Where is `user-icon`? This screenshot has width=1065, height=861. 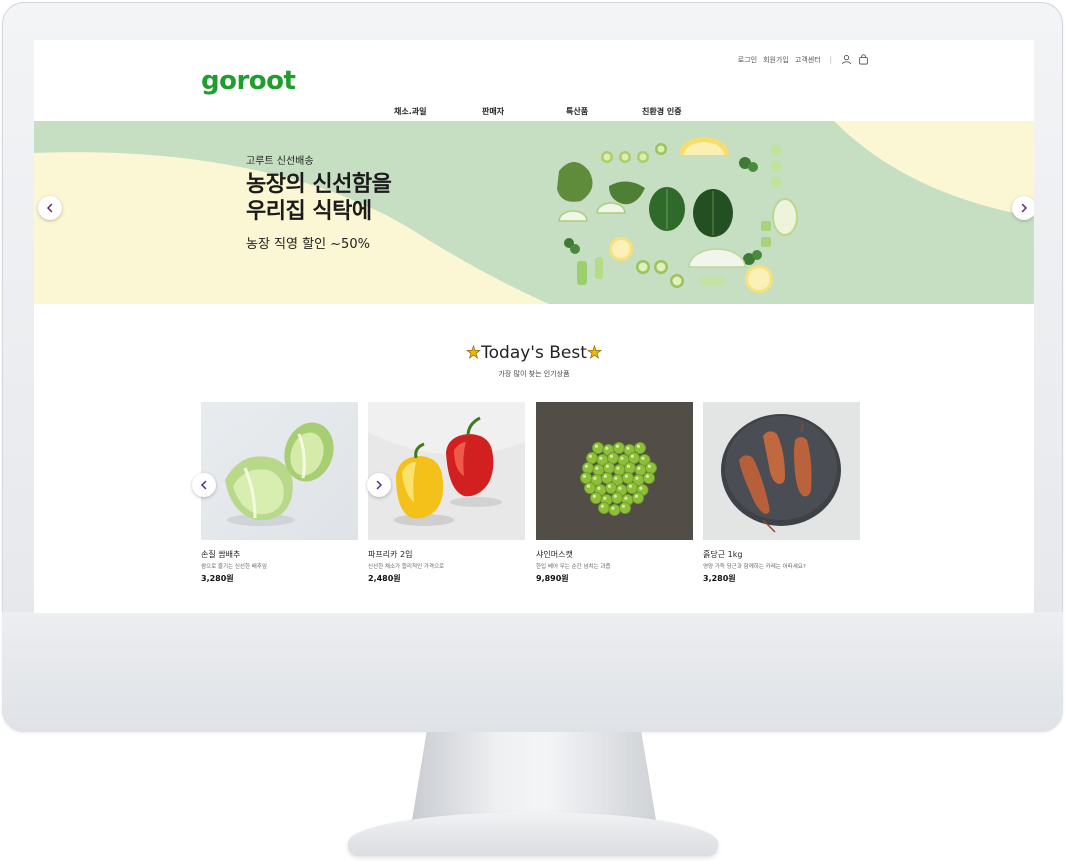
user-icon is located at coordinates (846, 59).